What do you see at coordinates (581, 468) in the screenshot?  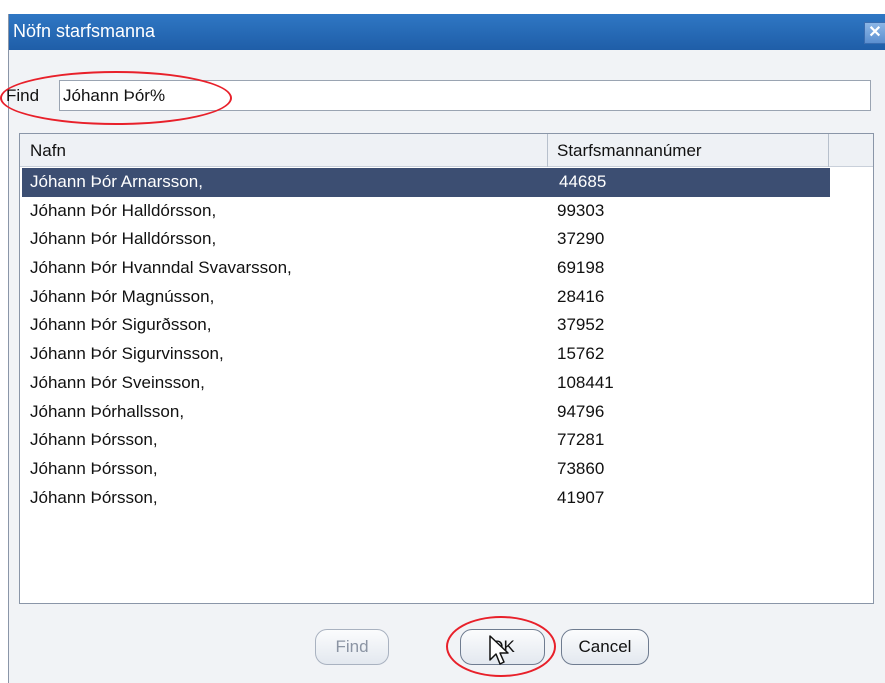 I see `employee-number: 73860` at bounding box center [581, 468].